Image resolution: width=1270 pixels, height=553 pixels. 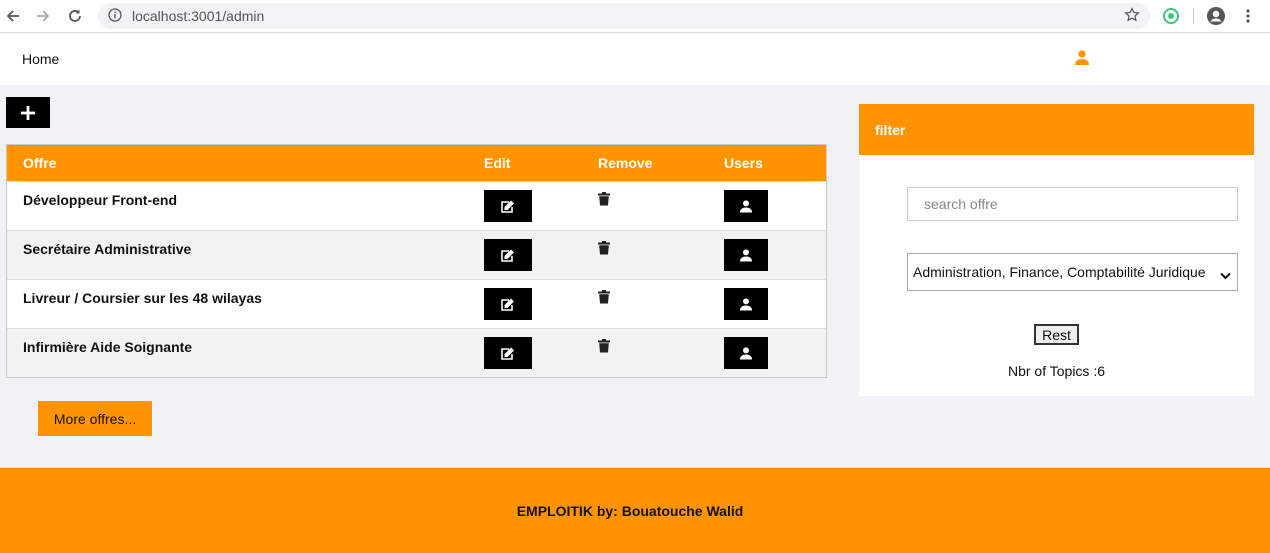 I want to click on info-icon, so click(x=115, y=17).